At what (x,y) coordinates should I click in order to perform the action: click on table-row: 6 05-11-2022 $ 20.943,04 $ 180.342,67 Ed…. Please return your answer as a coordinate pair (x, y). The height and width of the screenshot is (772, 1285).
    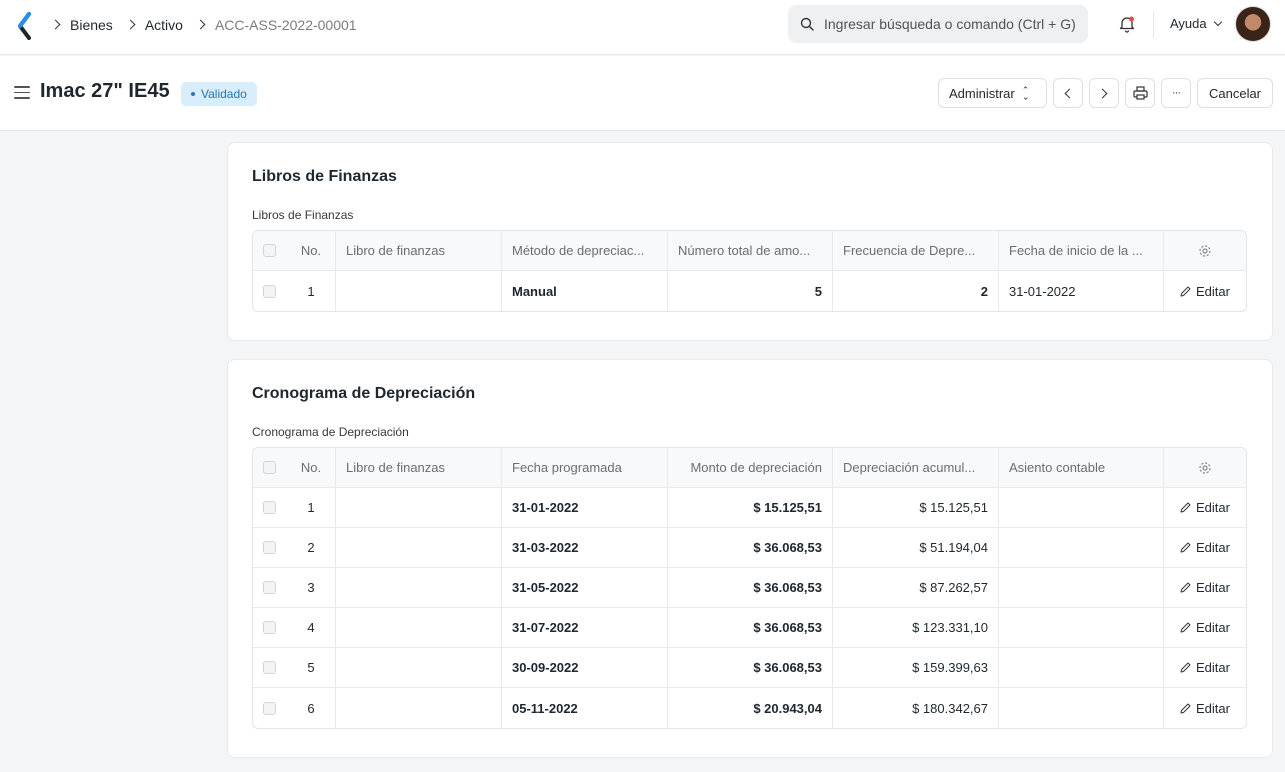
    Looking at the image, I should click on (749, 708).